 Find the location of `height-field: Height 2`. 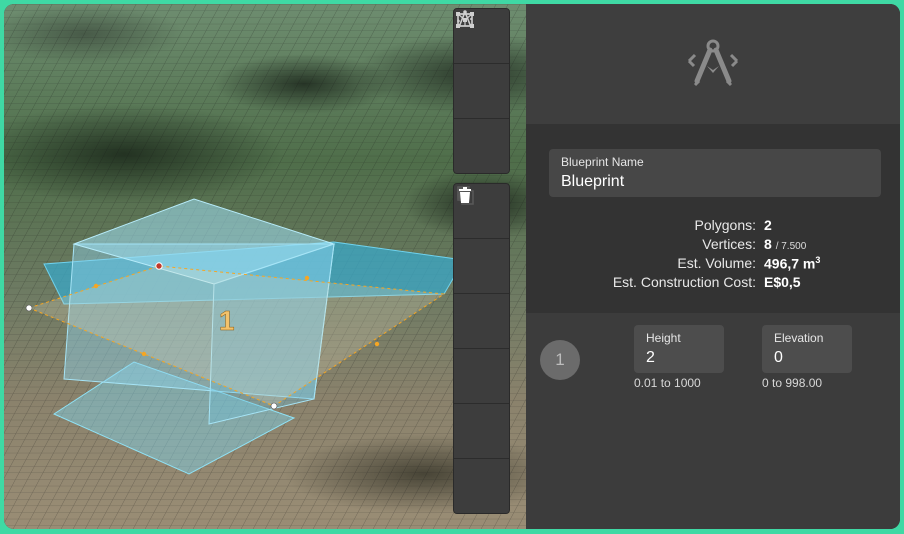

height-field: Height 2 is located at coordinates (679, 349).